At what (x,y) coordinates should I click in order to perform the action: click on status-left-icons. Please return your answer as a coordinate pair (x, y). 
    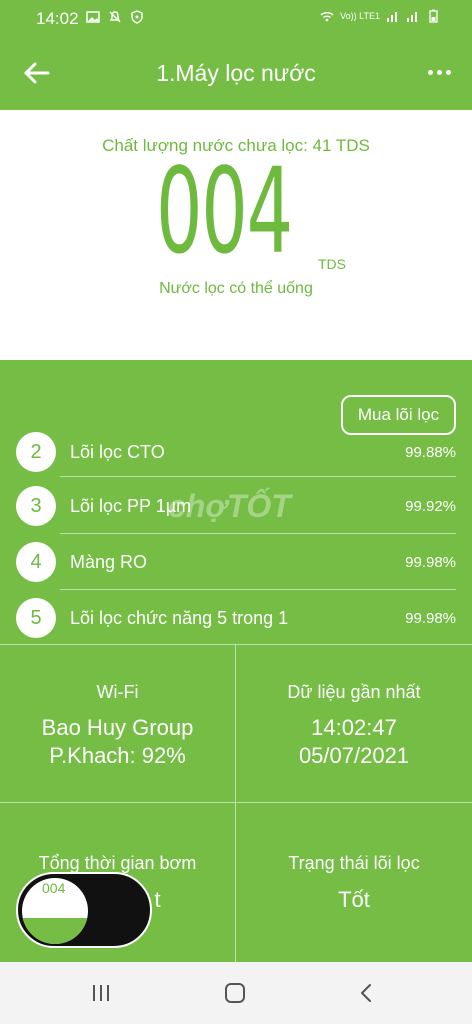
    Looking at the image, I should click on (115, 17).